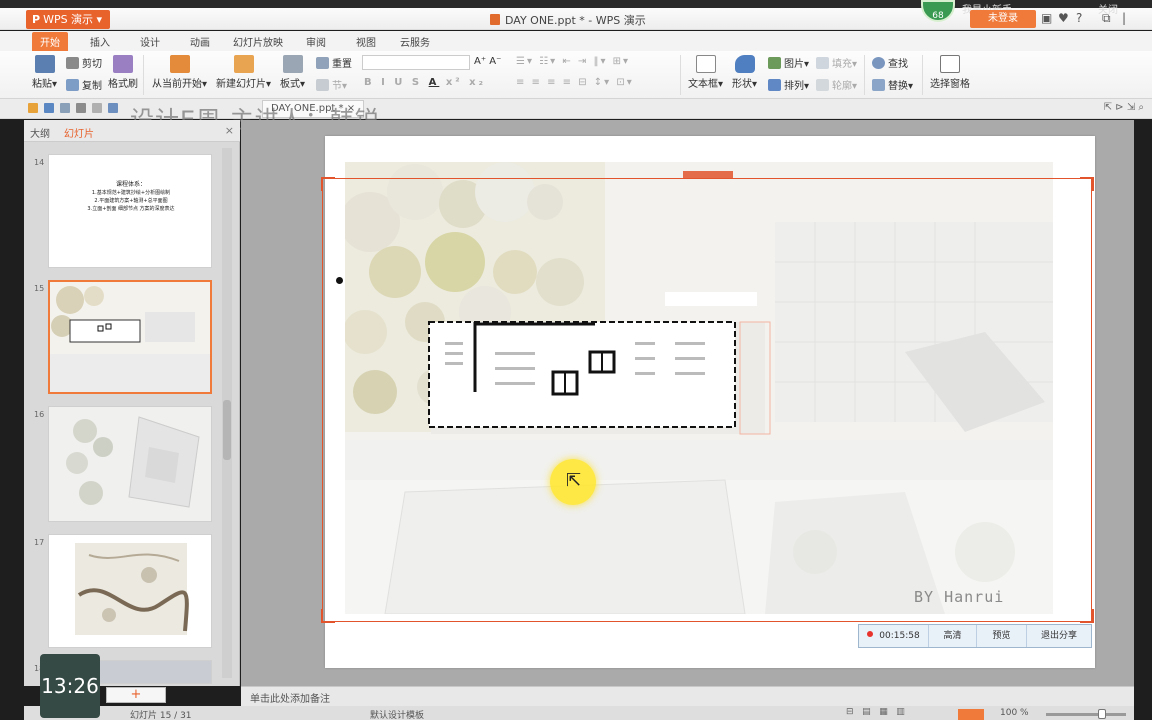  Describe the element at coordinates (334, 62) in the screenshot. I see `reset-button: 重置` at that location.